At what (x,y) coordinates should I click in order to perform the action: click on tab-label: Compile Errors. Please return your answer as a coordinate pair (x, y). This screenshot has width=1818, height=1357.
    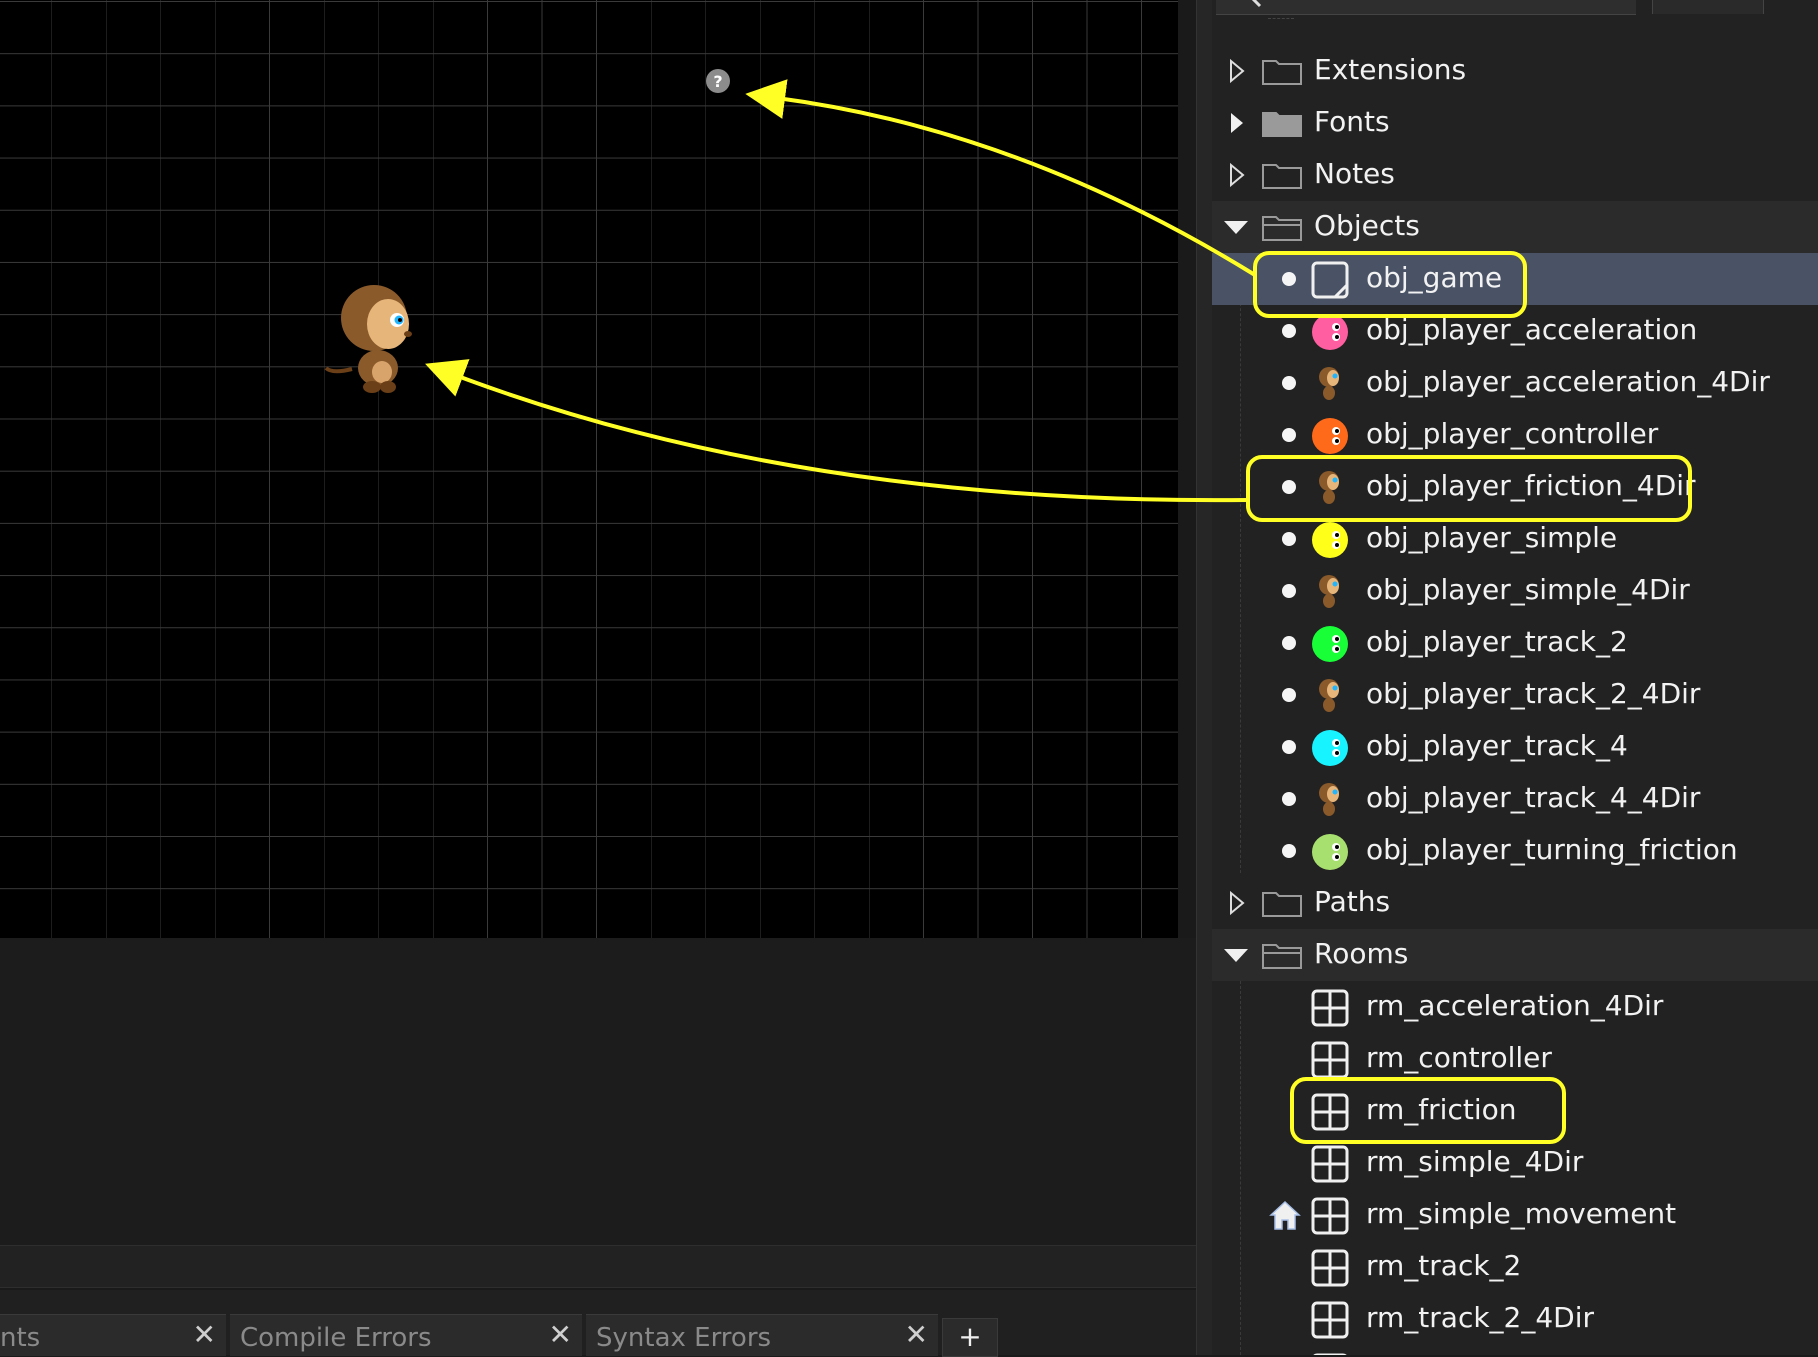
    Looking at the image, I should click on (336, 1338).